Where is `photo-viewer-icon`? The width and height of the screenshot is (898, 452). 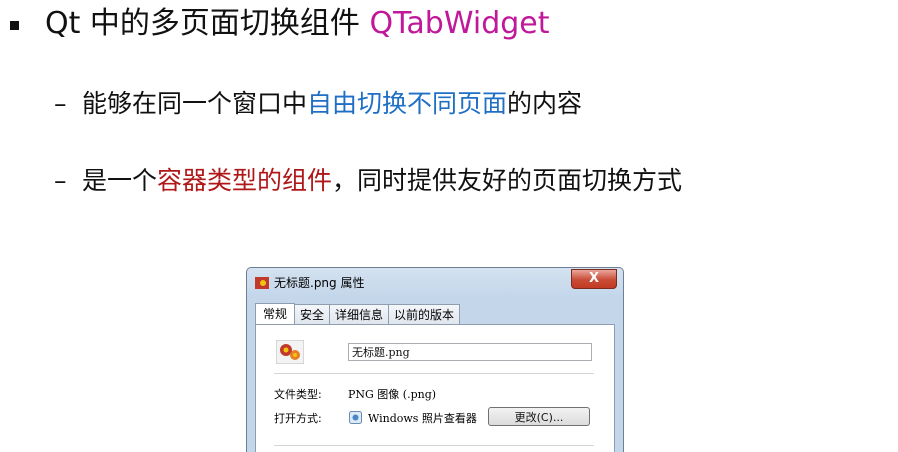 photo-viewer-icon is located at coordinates (355, 417).